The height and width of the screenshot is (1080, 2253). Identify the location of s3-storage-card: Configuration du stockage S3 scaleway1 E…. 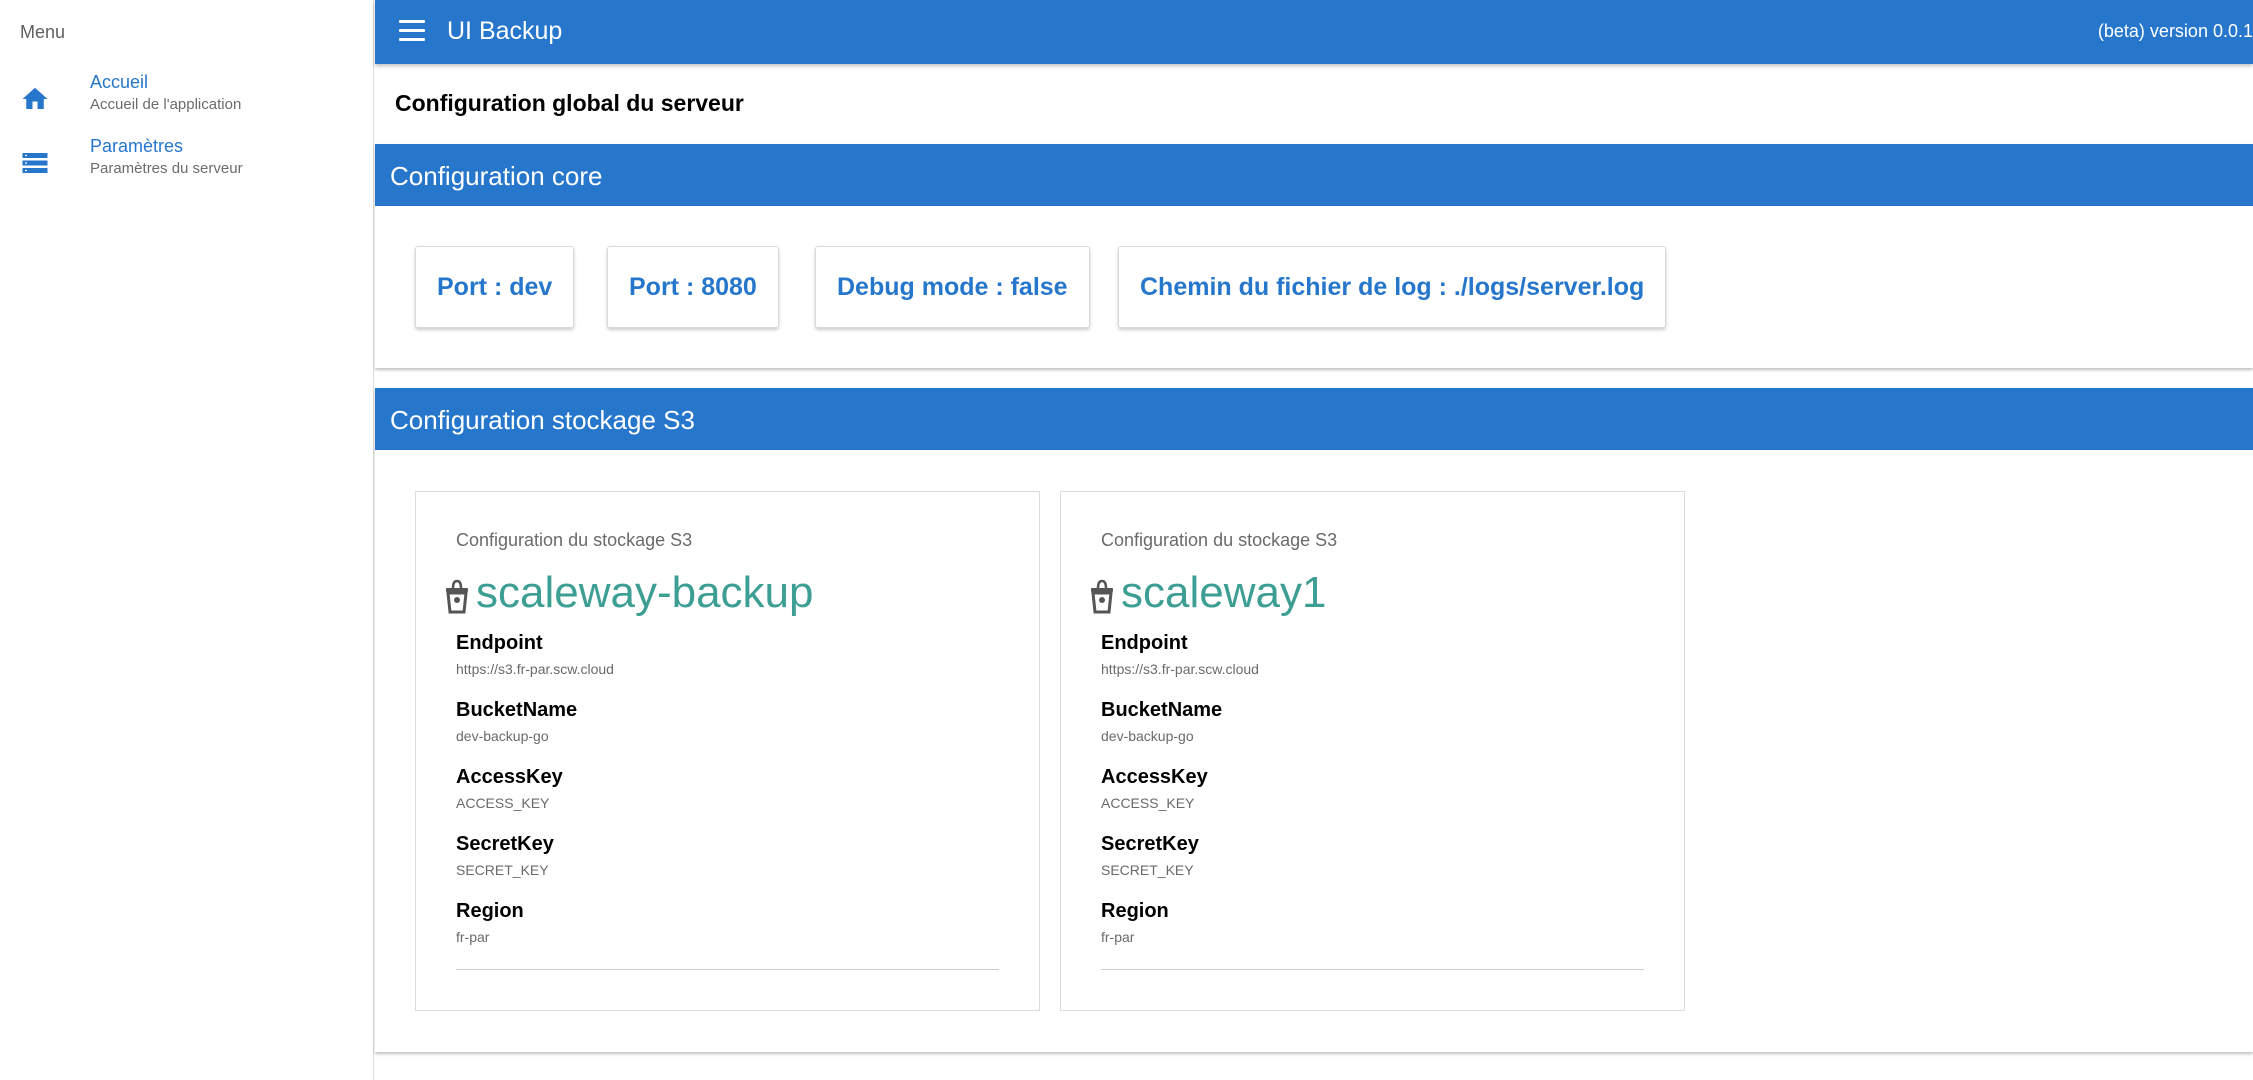
(1372, 751).